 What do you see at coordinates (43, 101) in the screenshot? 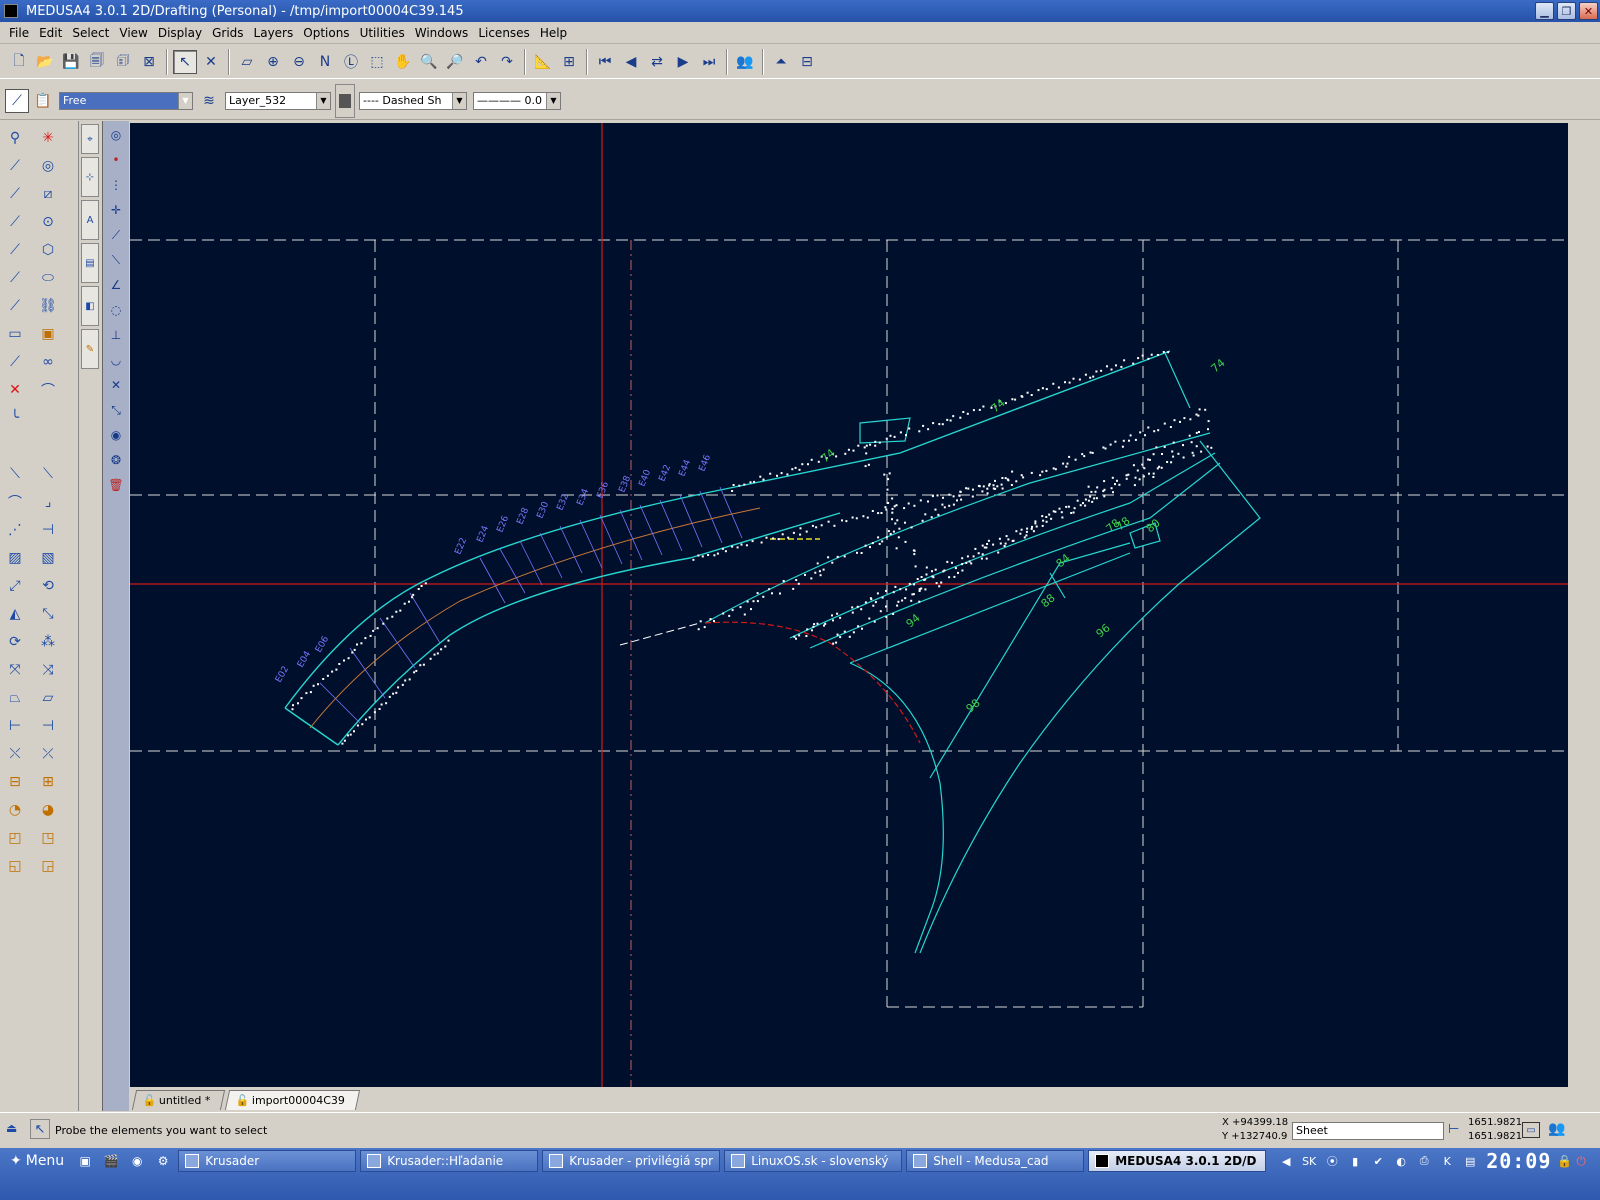
I see `properties-icon: 📋` at bounding box center [43, 101].